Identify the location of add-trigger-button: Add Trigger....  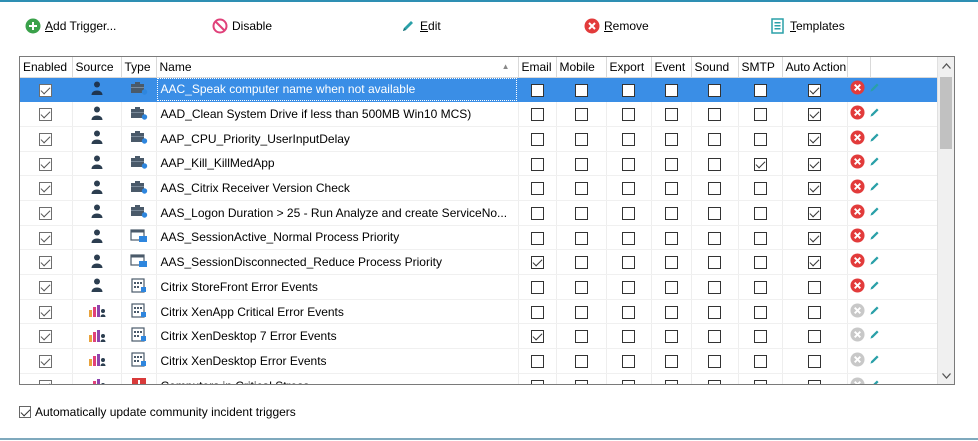
(70, 26).